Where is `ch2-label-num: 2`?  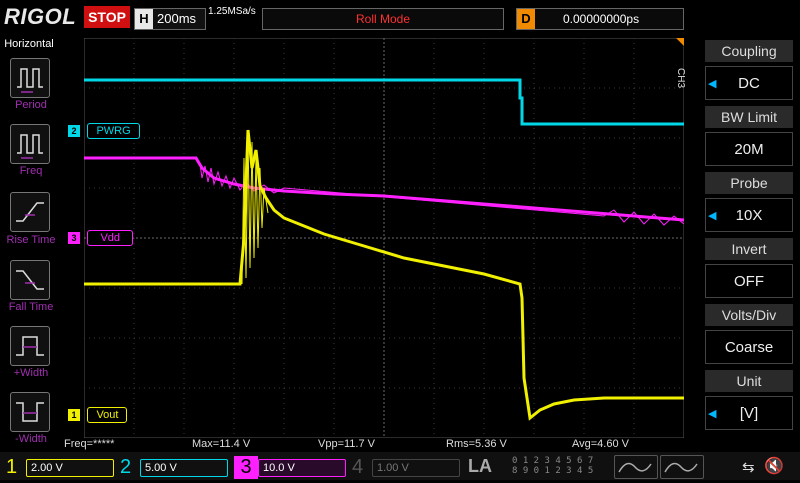
ch2-label-num: 2 is located at coordinates (74, 130).